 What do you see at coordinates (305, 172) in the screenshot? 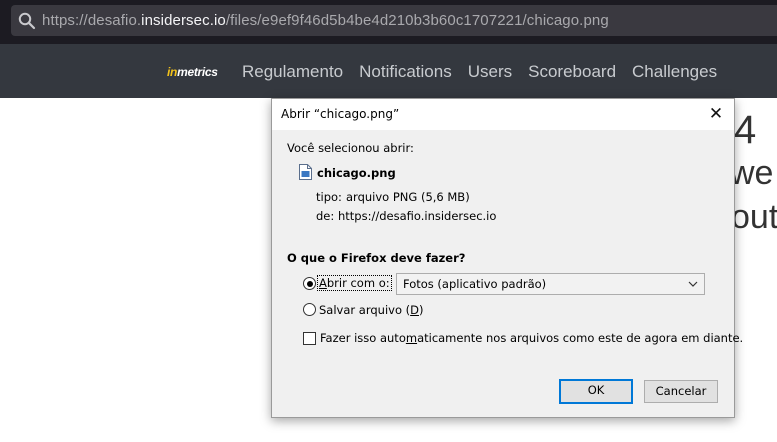
I see `png-file-icon` at bounding box center [305, 172].